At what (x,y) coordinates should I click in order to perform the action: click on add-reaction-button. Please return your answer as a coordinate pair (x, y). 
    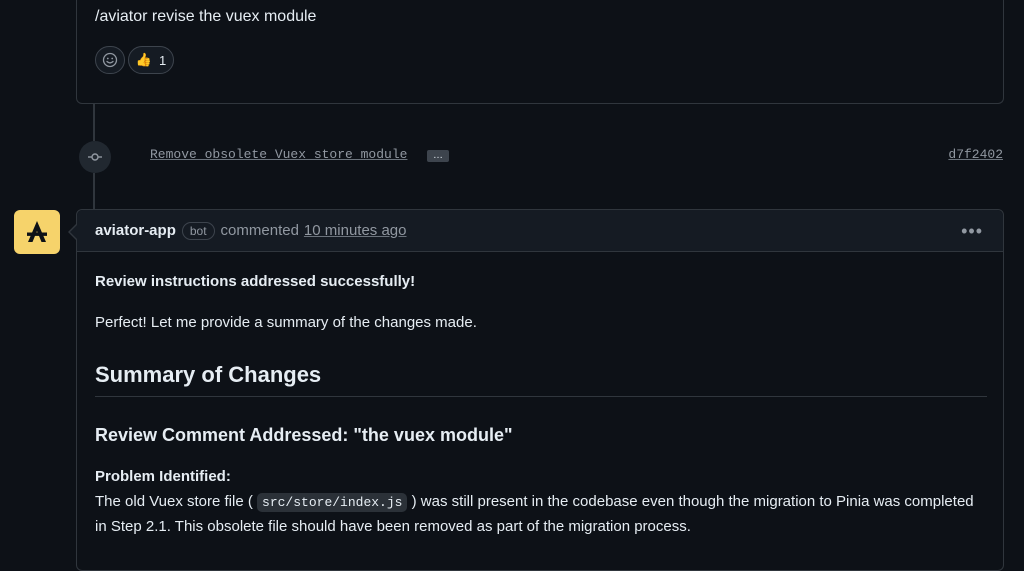
    Looking at the image, I should click on (110, 60).